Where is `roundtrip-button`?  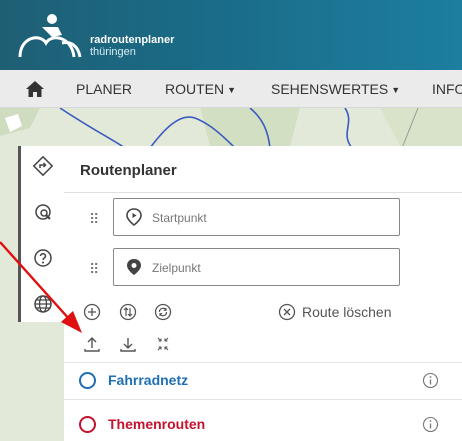
roundtrip-button is located at coordinates (163, 312).